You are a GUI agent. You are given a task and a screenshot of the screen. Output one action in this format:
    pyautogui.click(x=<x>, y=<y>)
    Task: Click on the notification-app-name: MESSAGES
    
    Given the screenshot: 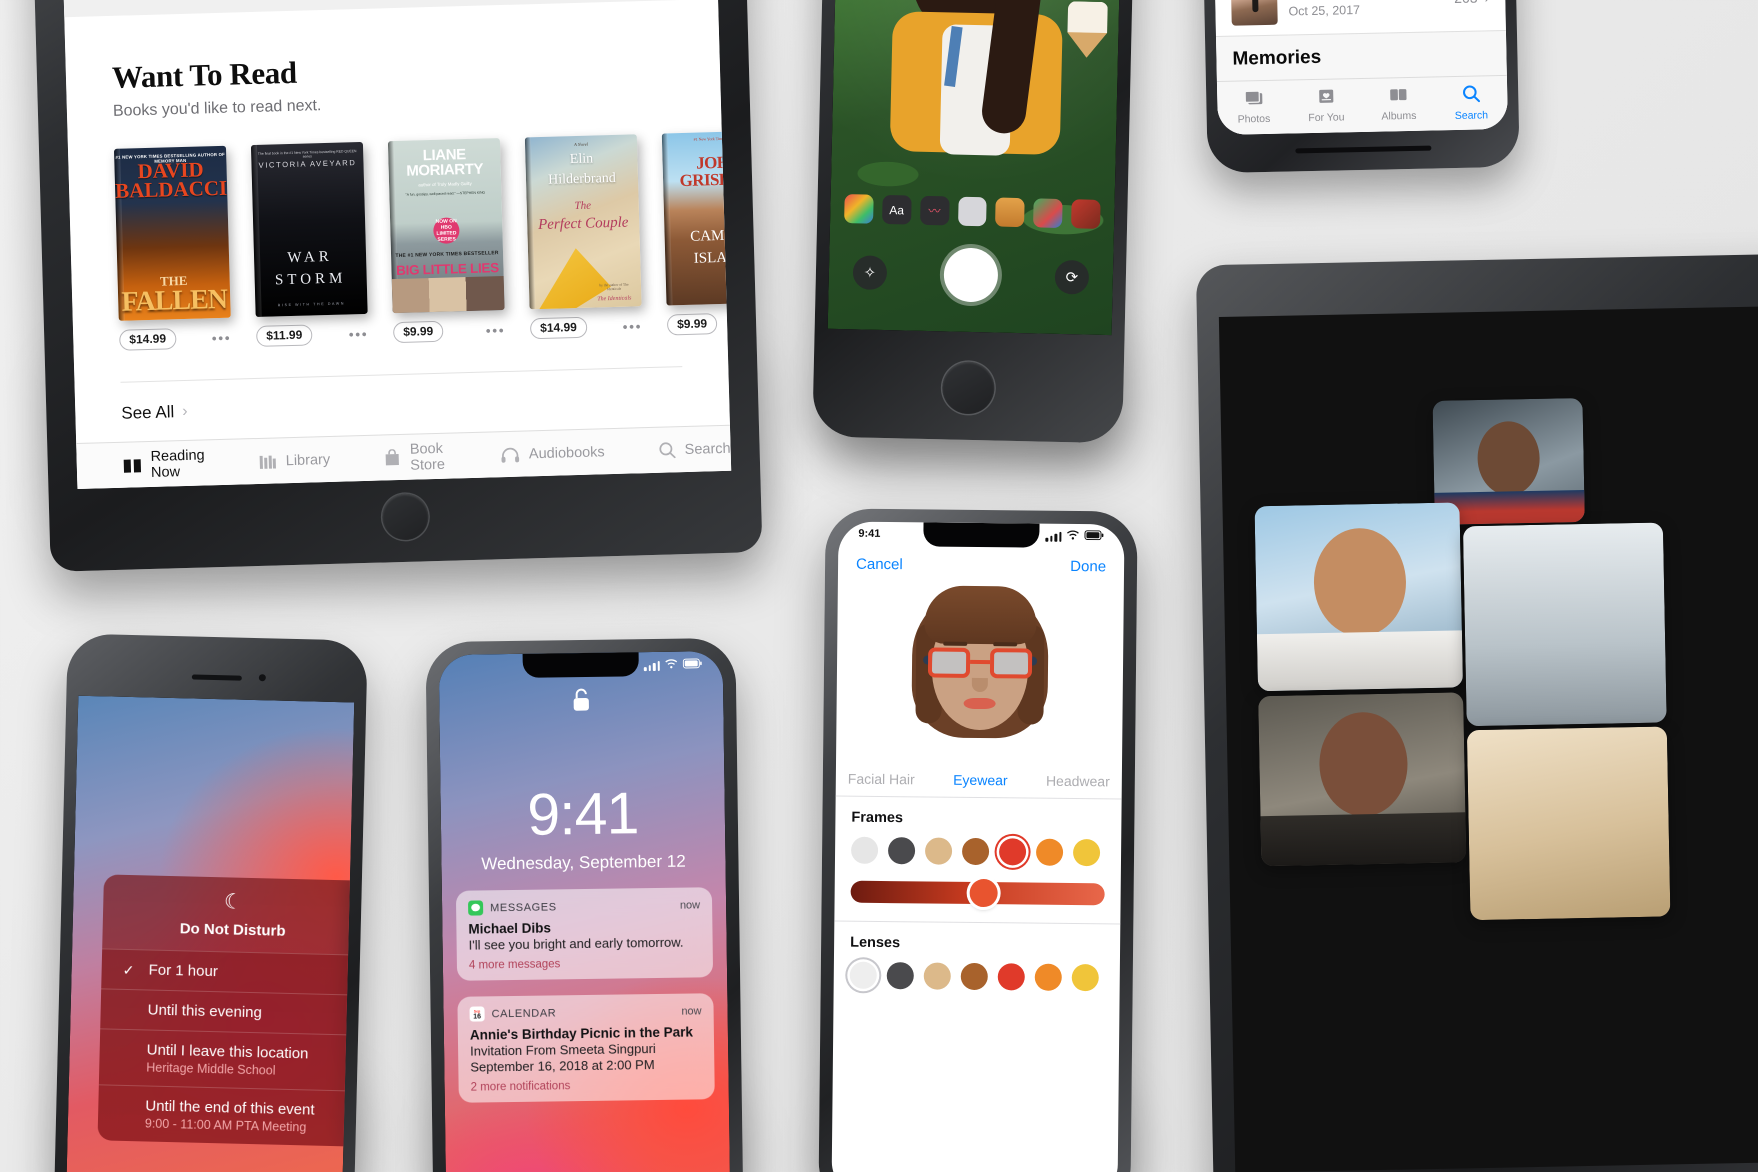 What is the action you would take?
    pyautogui.click(x=523, y=907)
    